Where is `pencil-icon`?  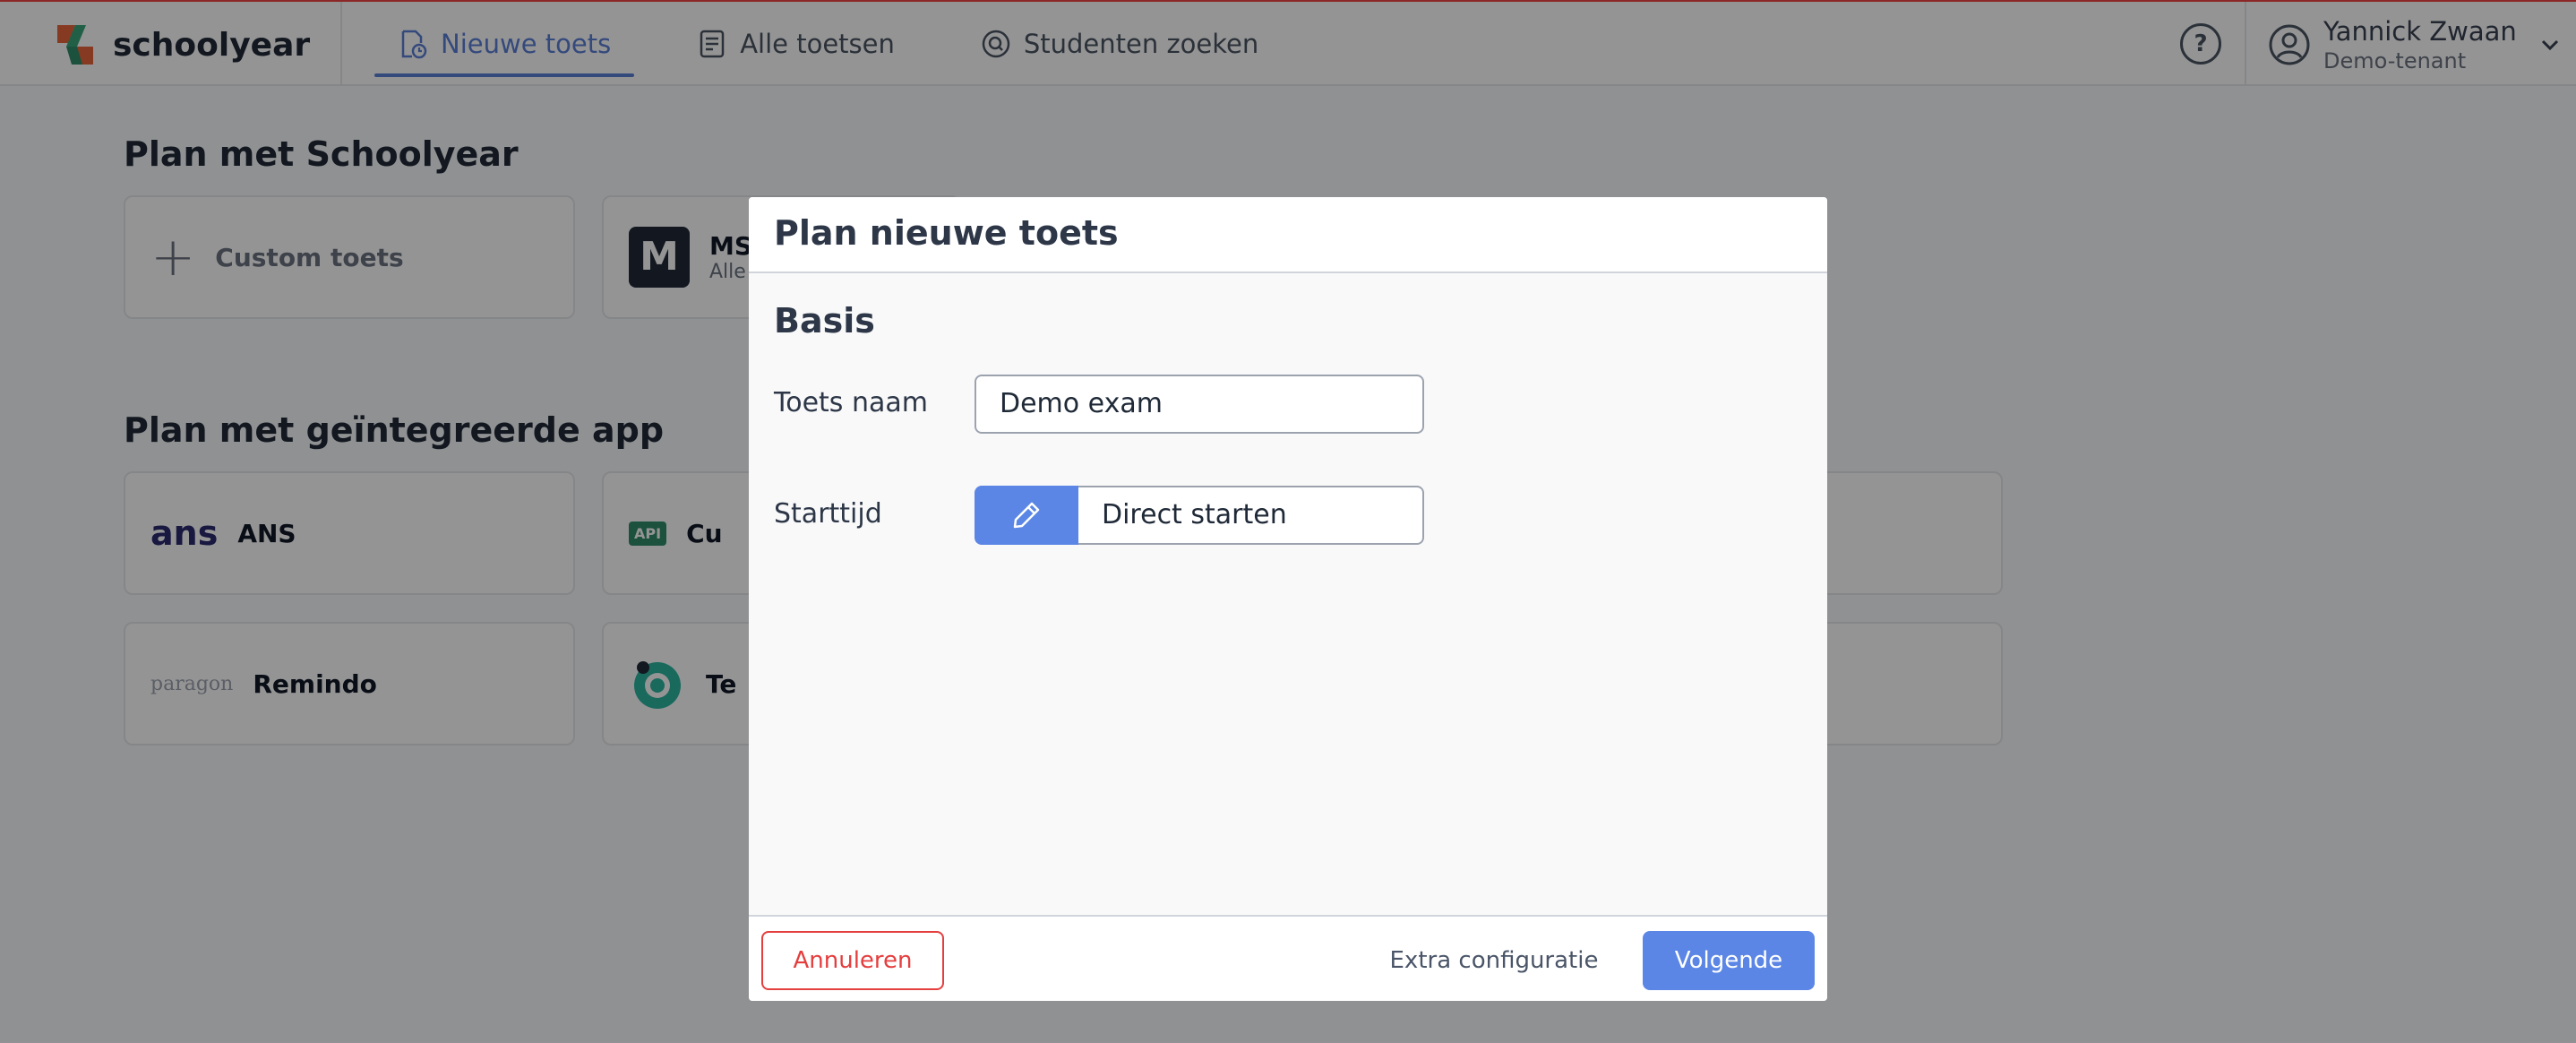 pencil-icon is located at coordinates (1026, 515).